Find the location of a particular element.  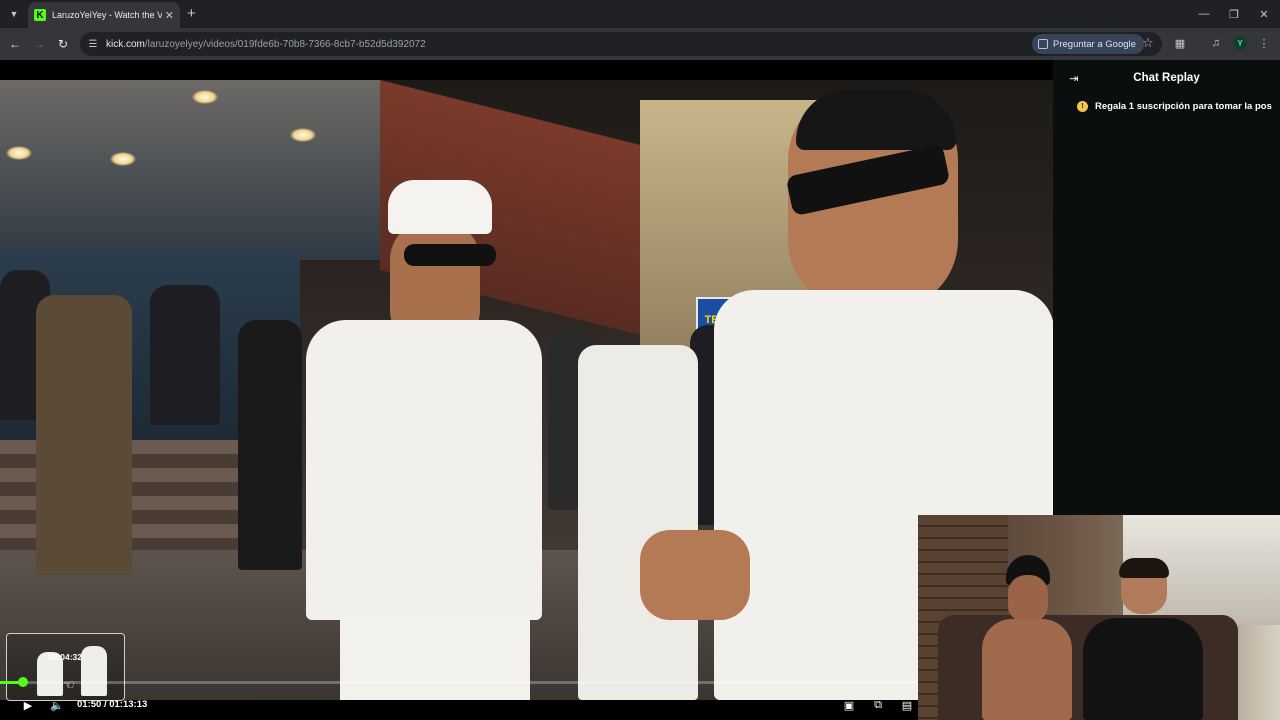

kebab-menu-icon: ⋮ is located at coordinates (1264, 43).